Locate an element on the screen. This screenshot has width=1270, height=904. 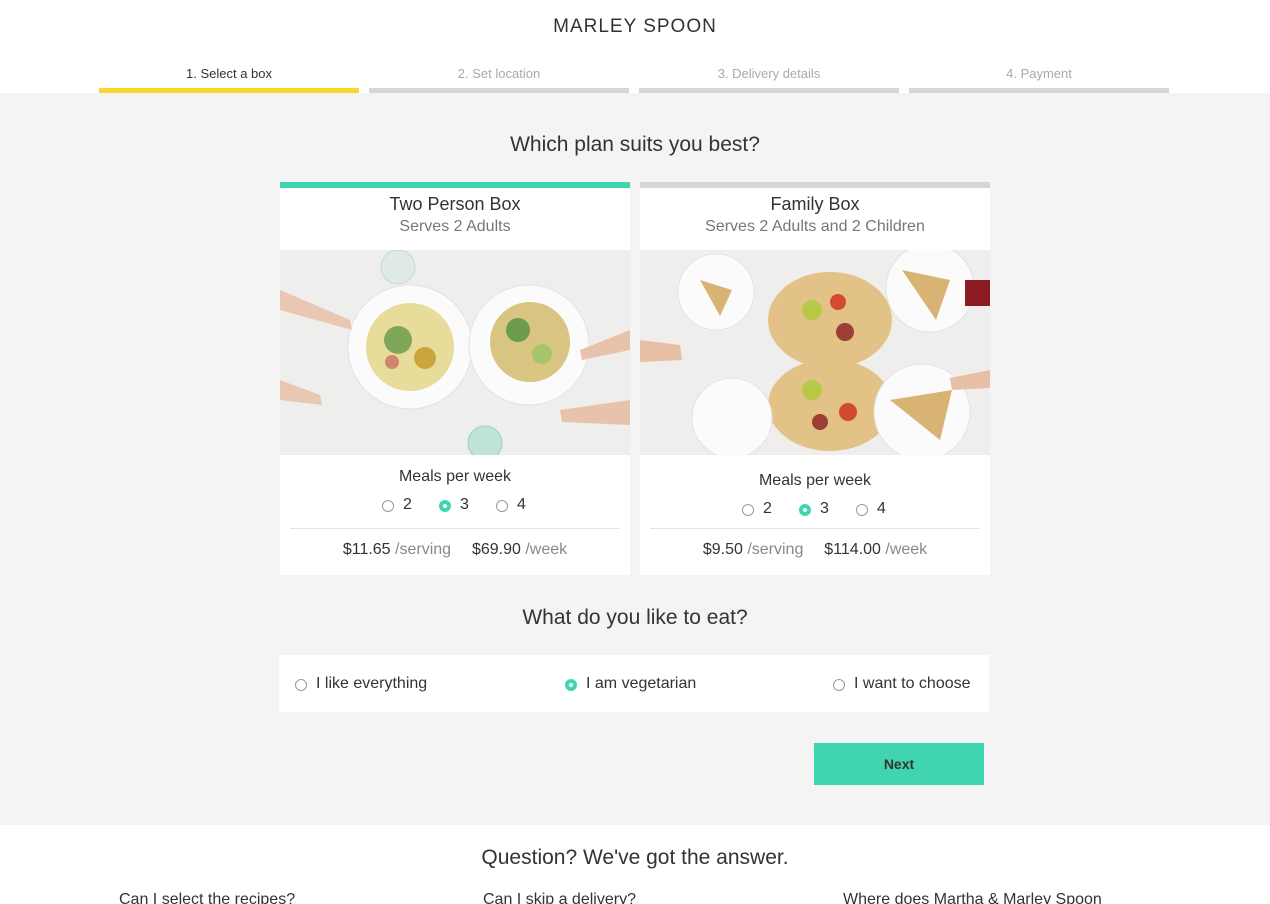
price-per-serving: $9.50 is located at coordinates (722, 549).